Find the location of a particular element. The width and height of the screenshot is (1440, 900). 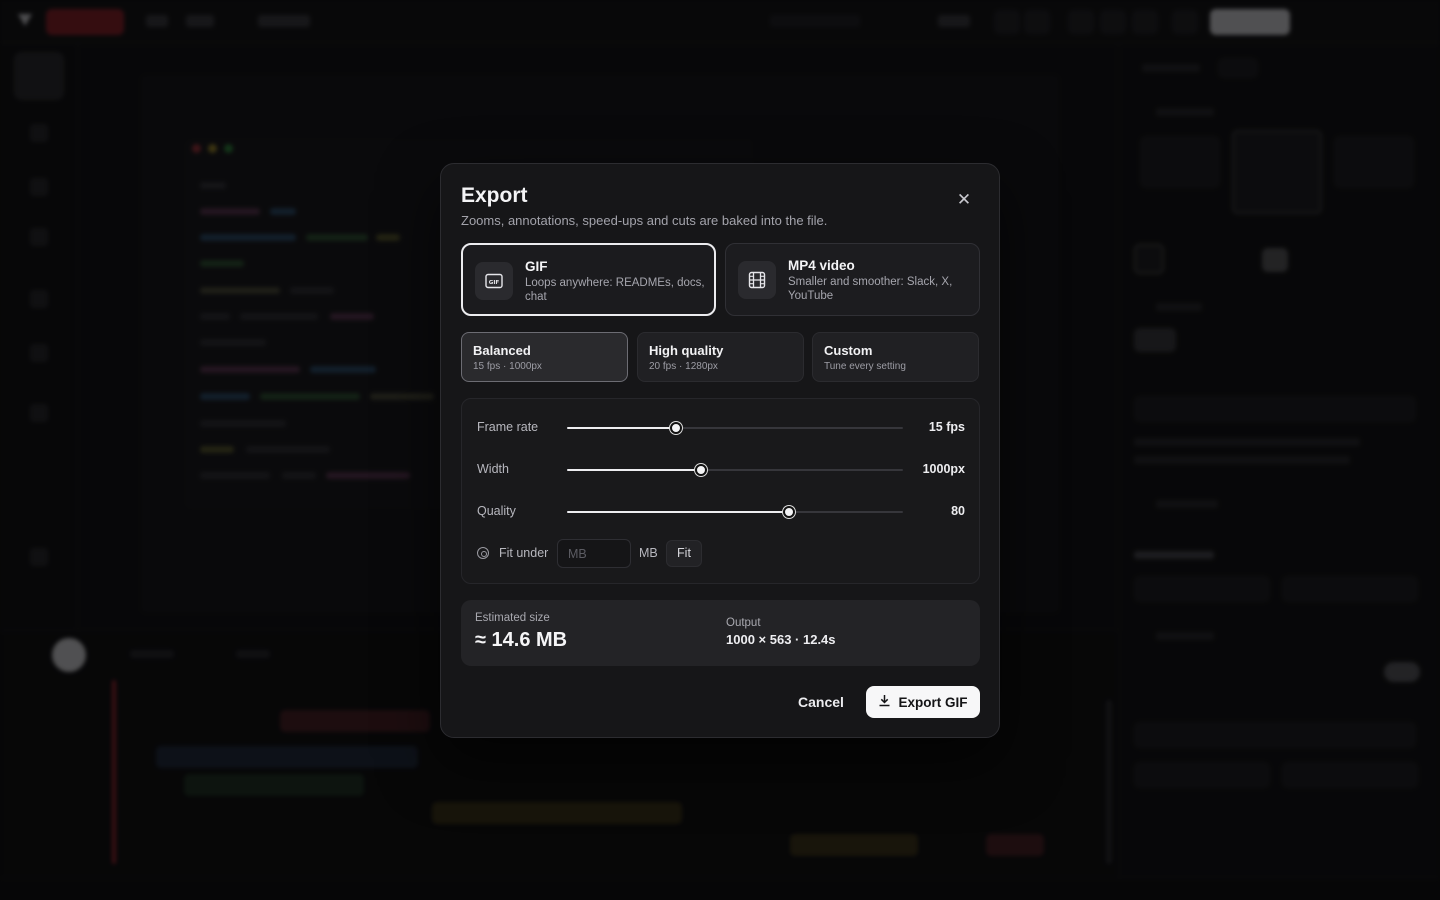

frame-rate-value: 15 fps is located at coordinates (946, 427).